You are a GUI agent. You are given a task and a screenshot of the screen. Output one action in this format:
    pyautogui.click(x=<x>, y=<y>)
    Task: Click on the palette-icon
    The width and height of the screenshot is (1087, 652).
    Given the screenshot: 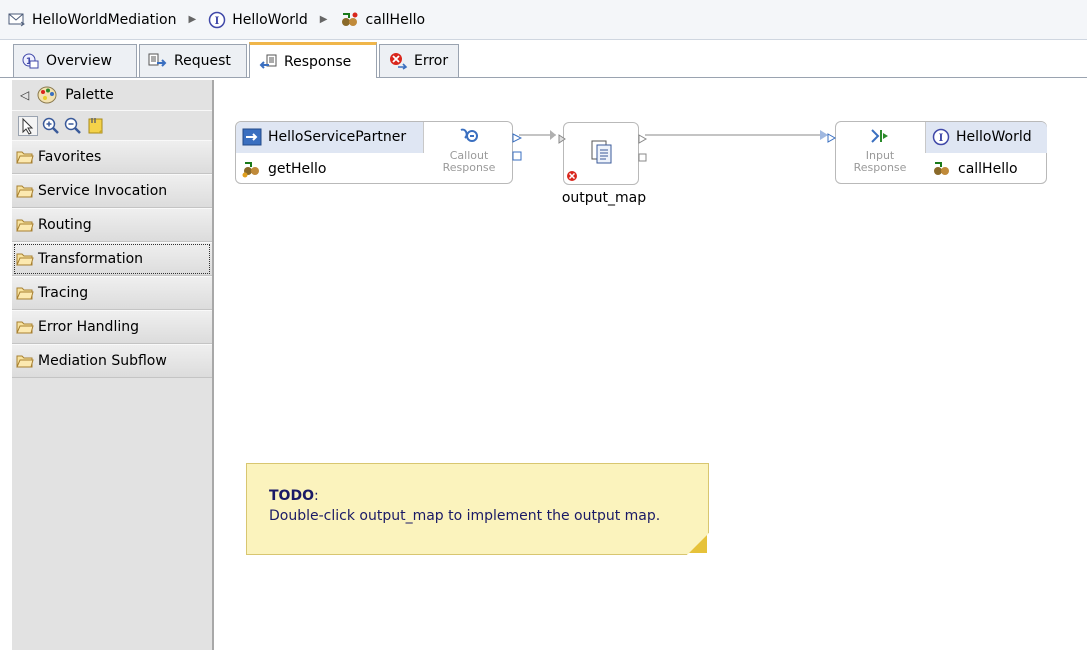 What is the action you would take?
    pyautogui.click(x=47, y=95)
    